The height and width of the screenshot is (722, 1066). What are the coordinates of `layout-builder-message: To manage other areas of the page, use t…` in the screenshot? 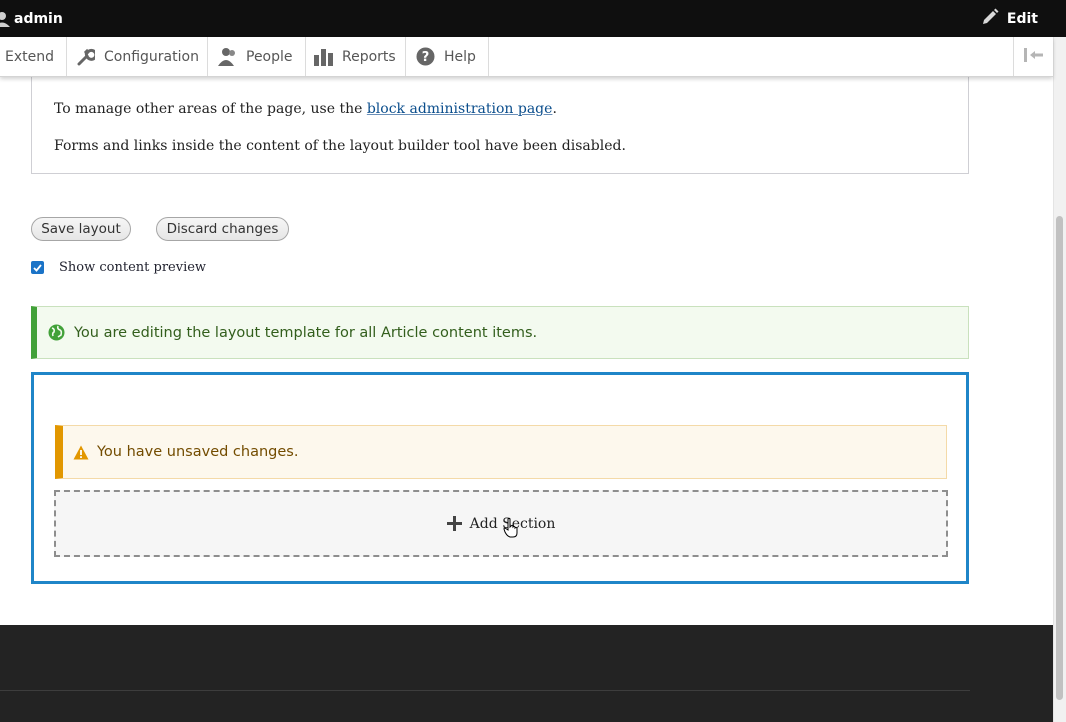 It's located at (500, 117).